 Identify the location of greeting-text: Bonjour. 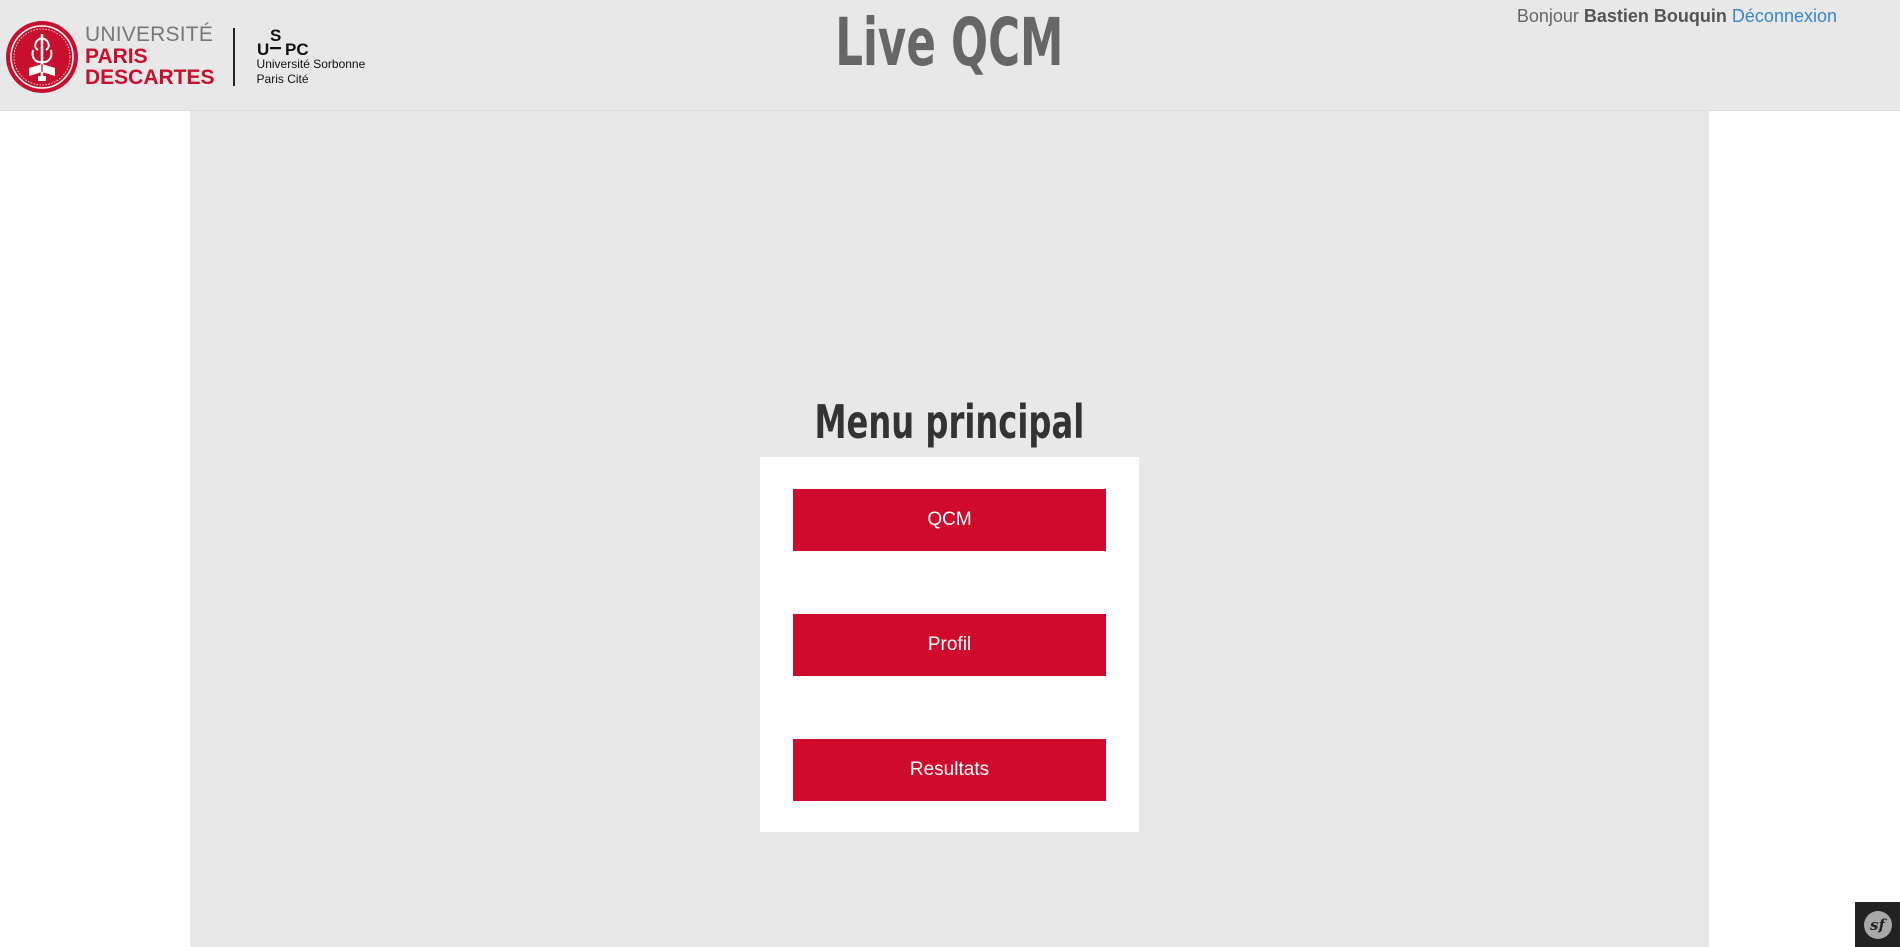
(1547, 16).